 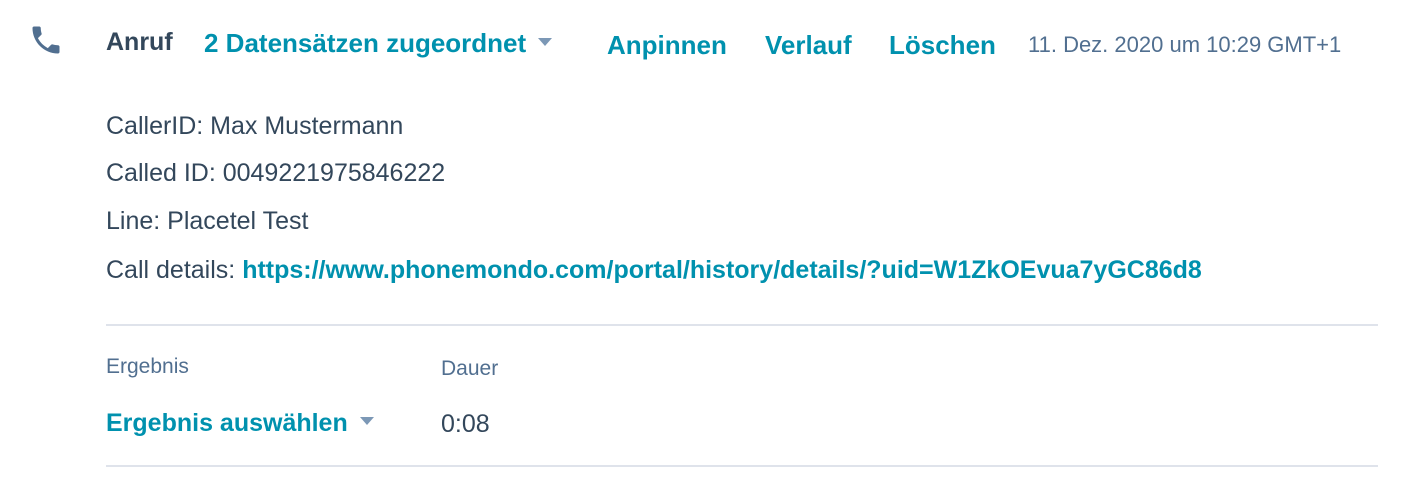 I want to click on call-details-label: Call details:, so click(x=171, y=270).